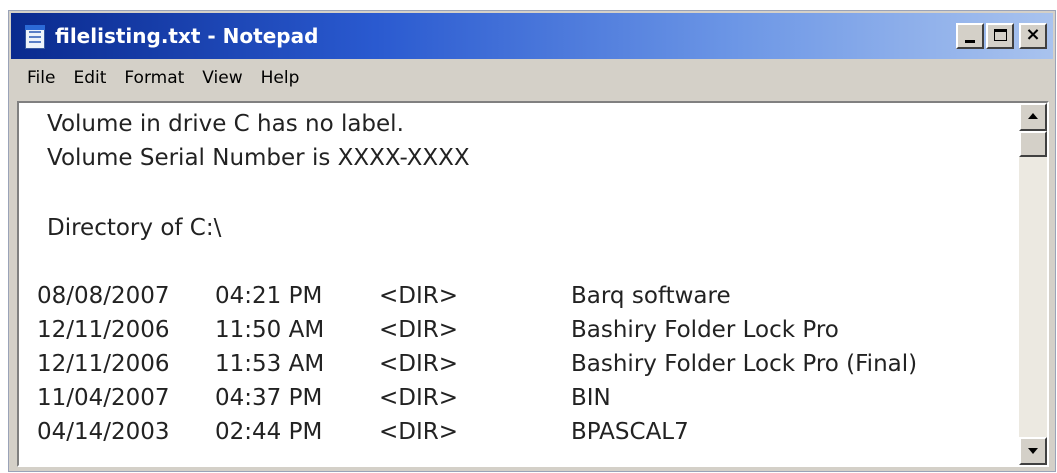 The height and width of the screenshot is (473, 1057). I want to click on scroll-thumb, so click(1033, 144).